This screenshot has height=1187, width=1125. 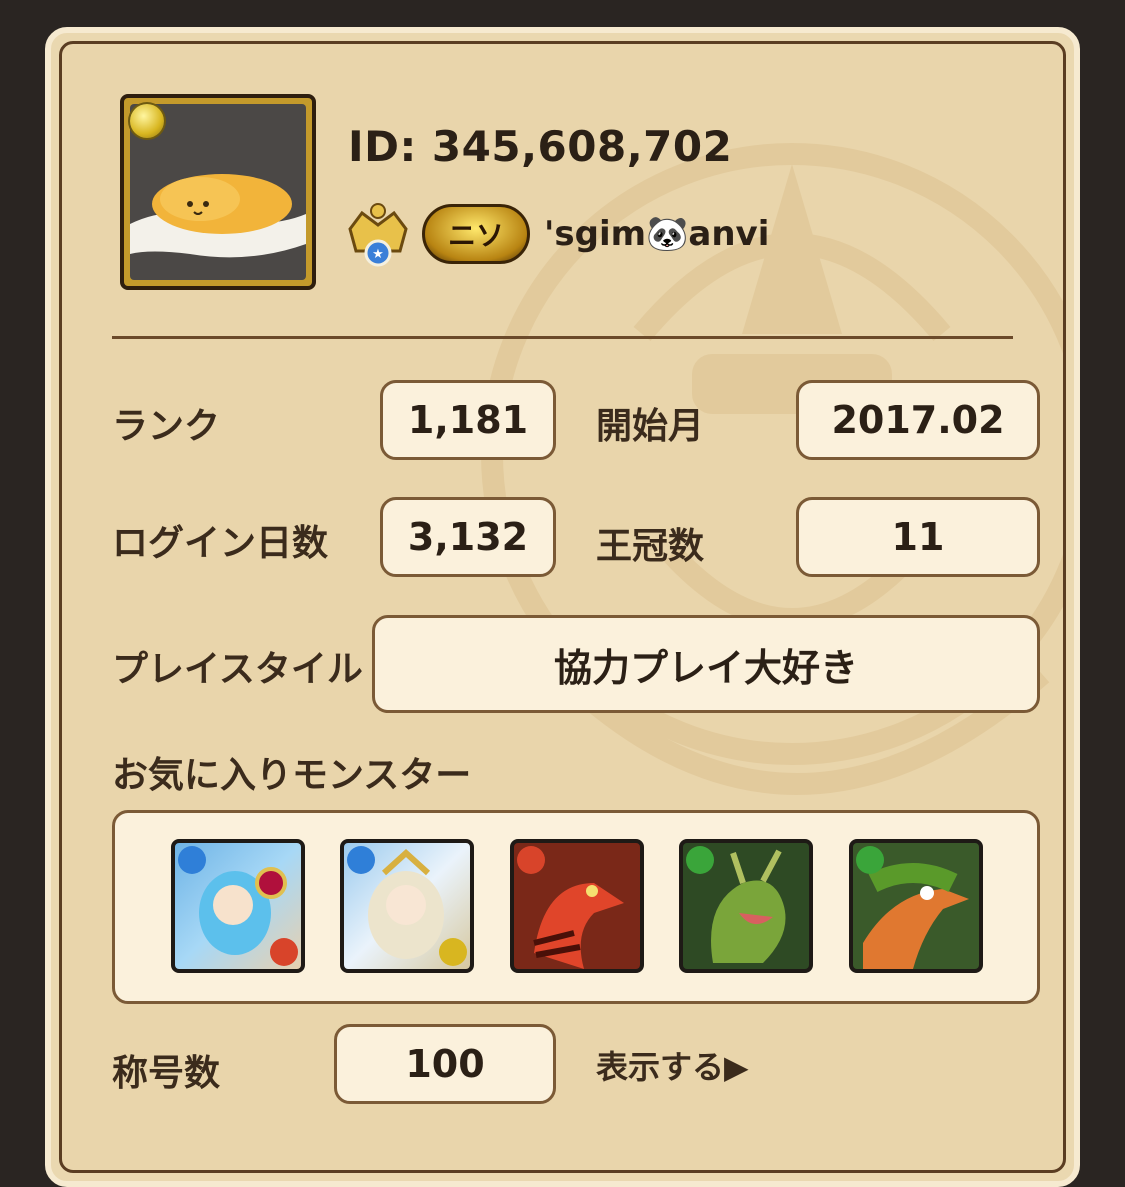 I want to click on titles-count-value: 100, so click(x=445, y=1064).